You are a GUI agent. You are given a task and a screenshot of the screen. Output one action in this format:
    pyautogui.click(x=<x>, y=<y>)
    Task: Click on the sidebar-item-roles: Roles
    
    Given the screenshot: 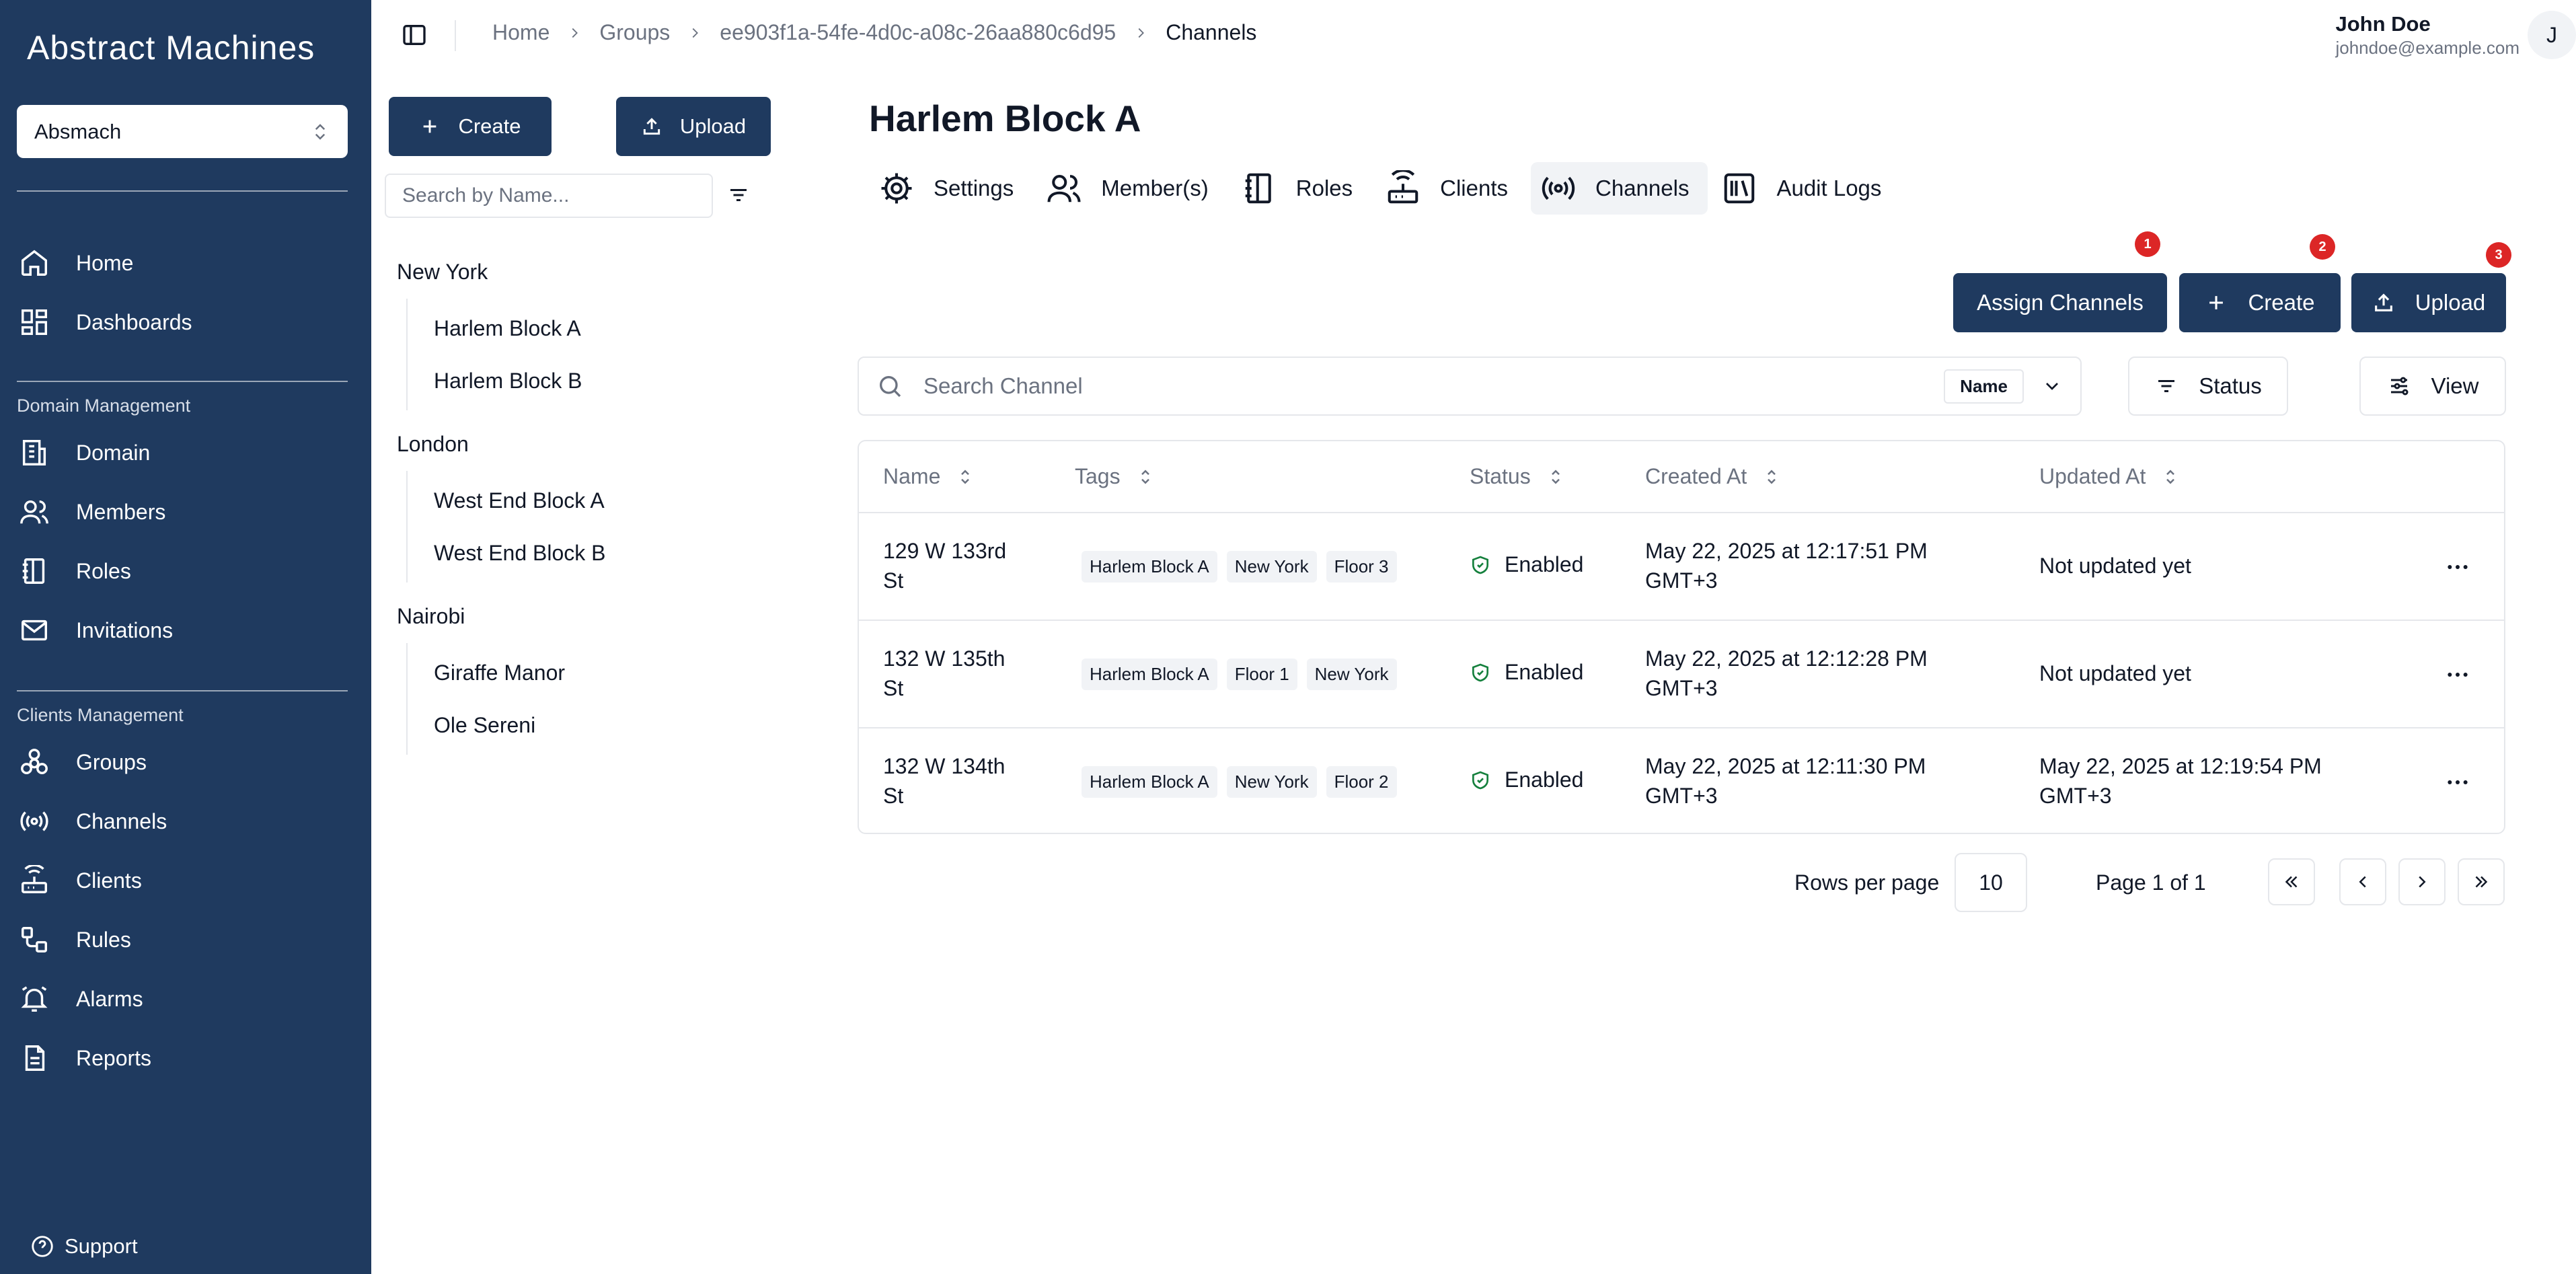 What is the action you would take?
    pyautogui.click(x=182, y=571)
    